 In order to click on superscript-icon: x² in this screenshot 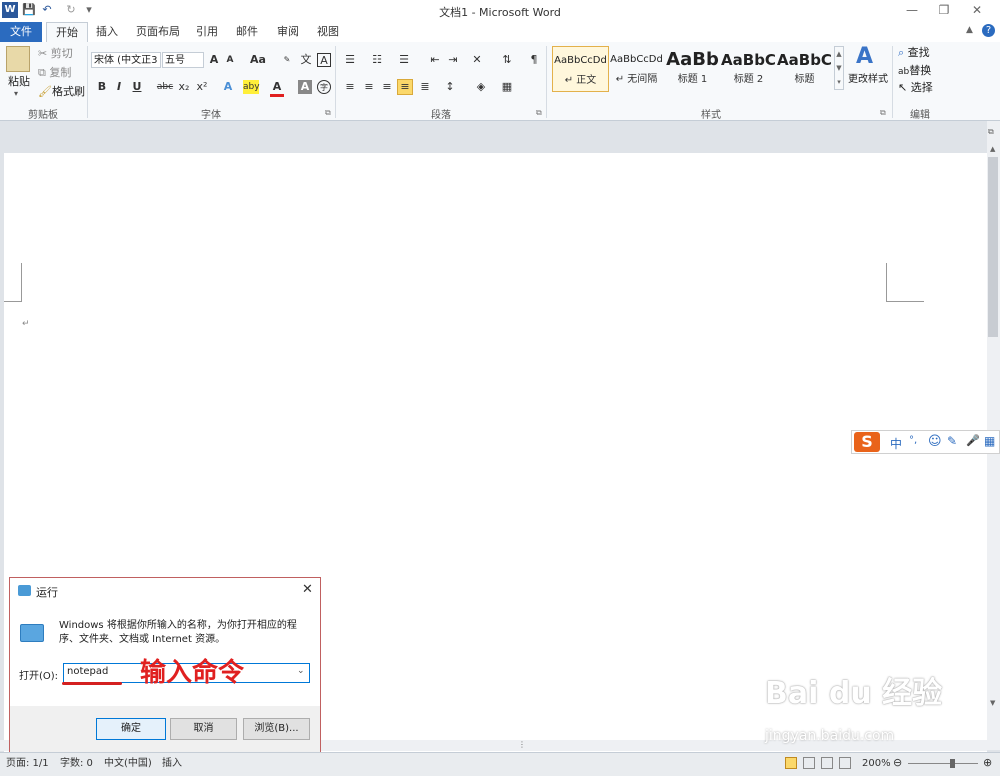, I will do `click(202, 87)`.